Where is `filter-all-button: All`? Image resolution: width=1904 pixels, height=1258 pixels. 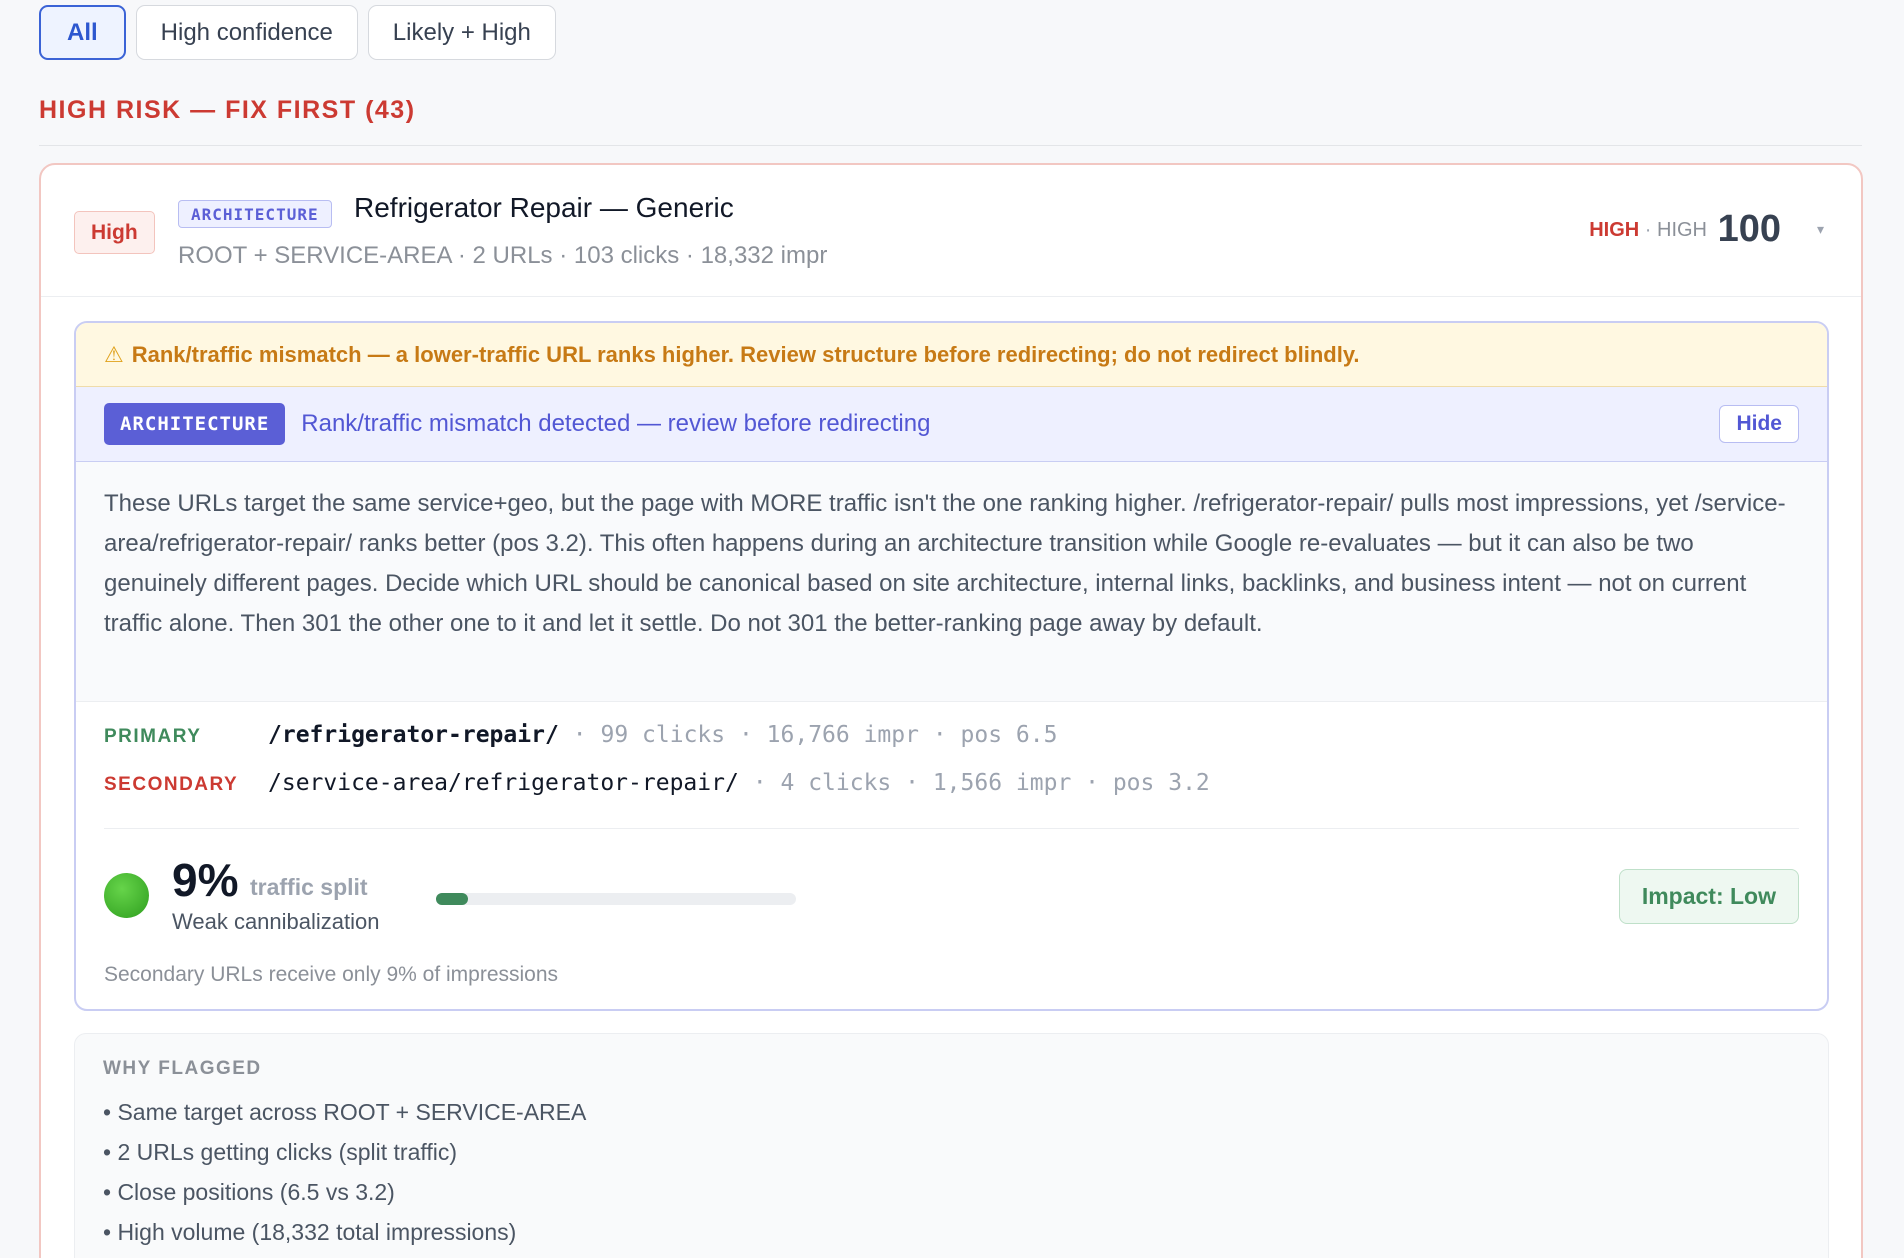
filter-all-button: All is located at coordinates (82, 32).